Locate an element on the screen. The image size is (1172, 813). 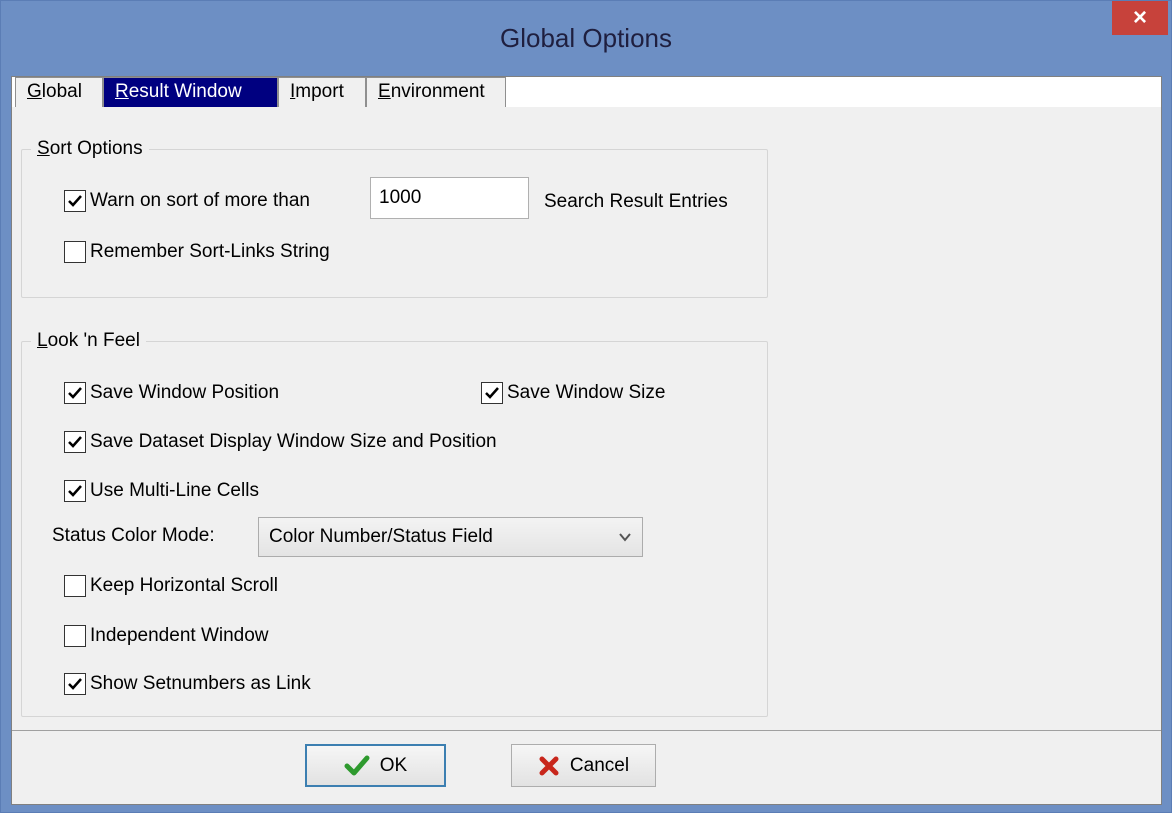
tab-global-accel: G is located at coordinates (34, 91).